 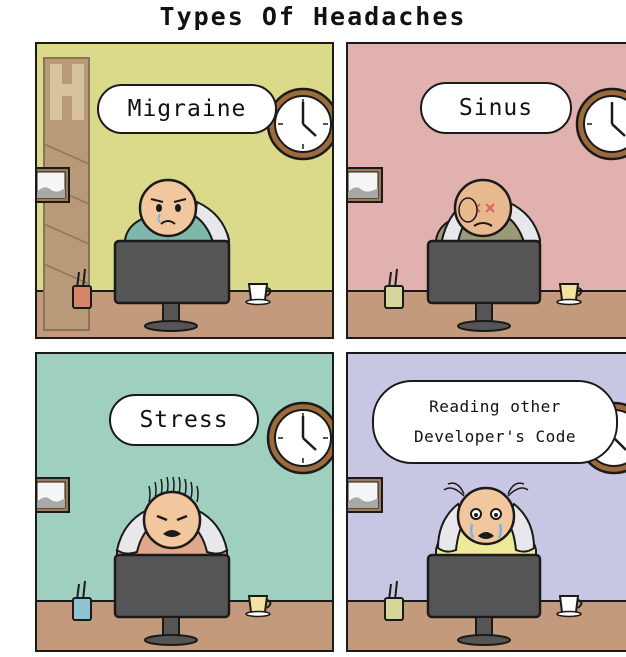 I want to click on panel-label: Migraine, so click(x=187, y=109).